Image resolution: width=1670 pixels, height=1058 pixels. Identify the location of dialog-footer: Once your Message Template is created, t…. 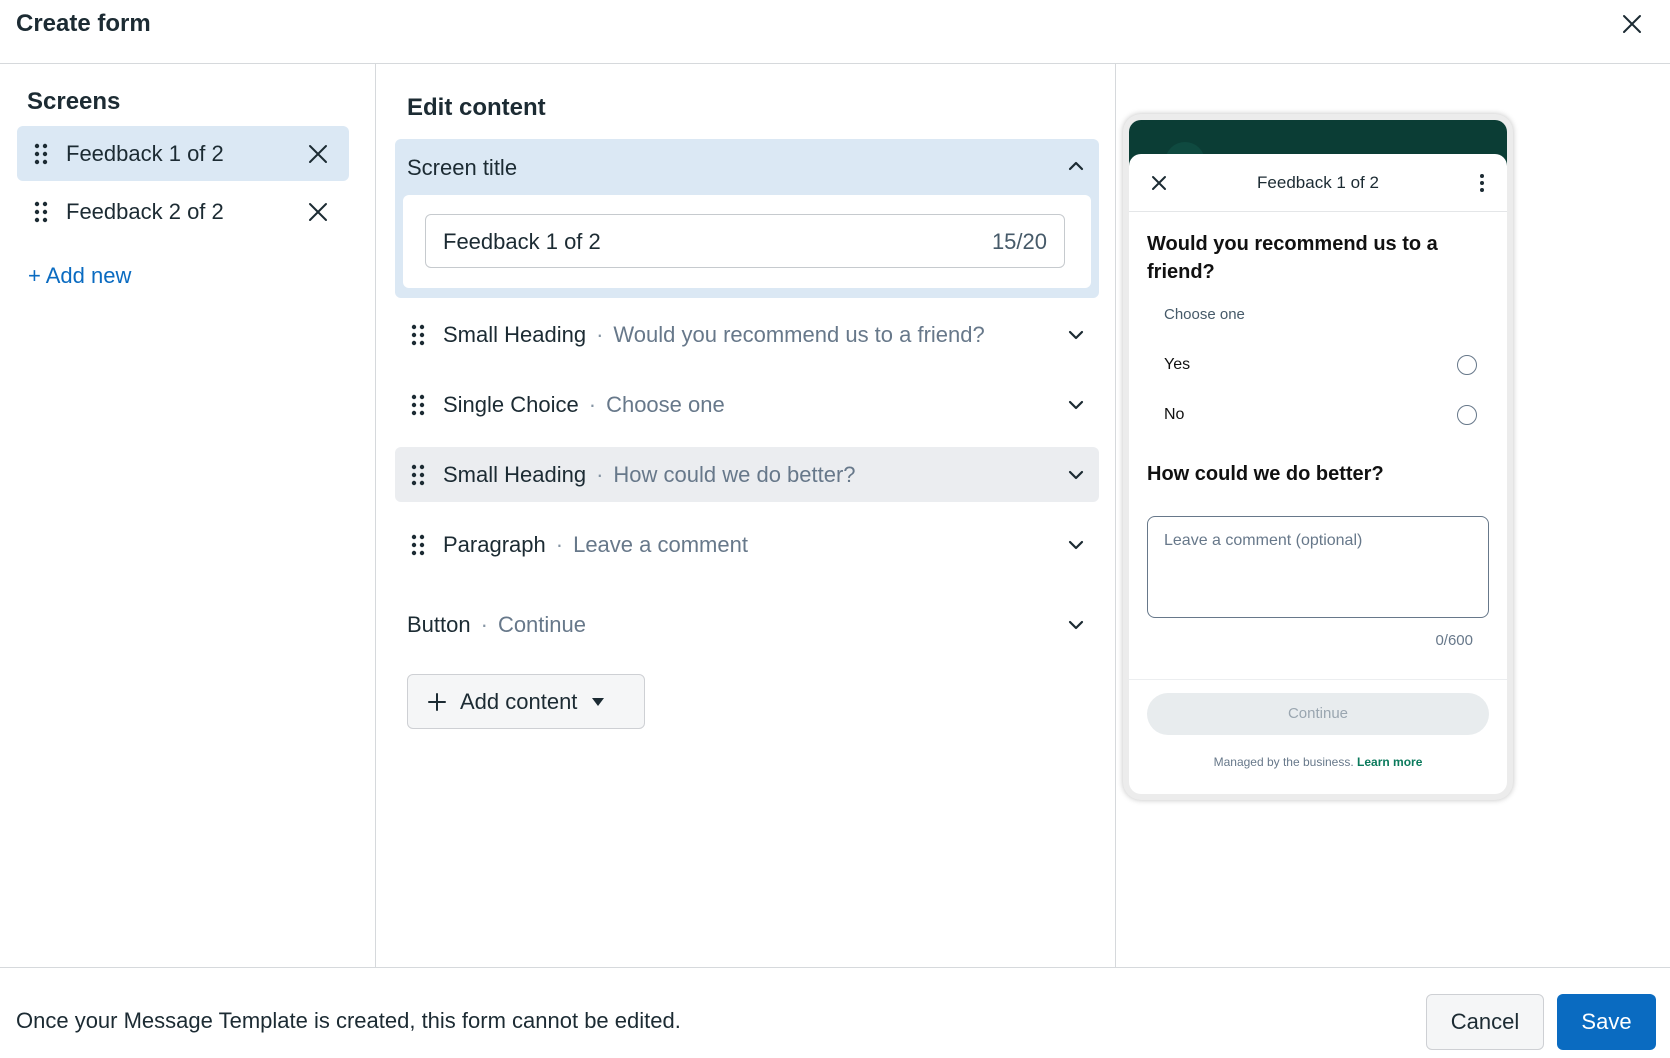
(835, 1012).